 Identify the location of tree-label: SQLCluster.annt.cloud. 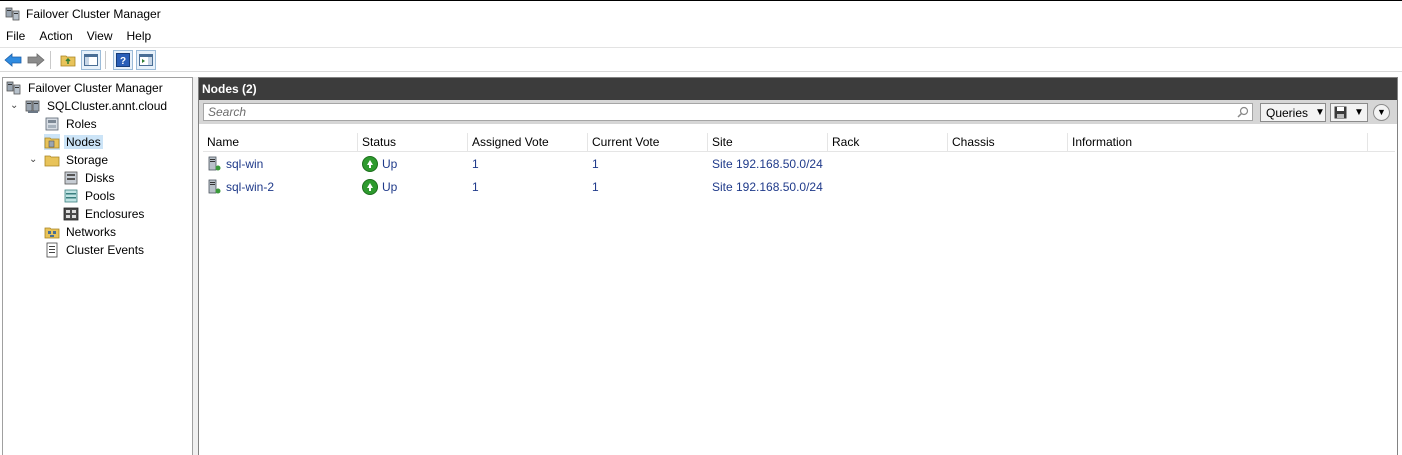
(107, 106).